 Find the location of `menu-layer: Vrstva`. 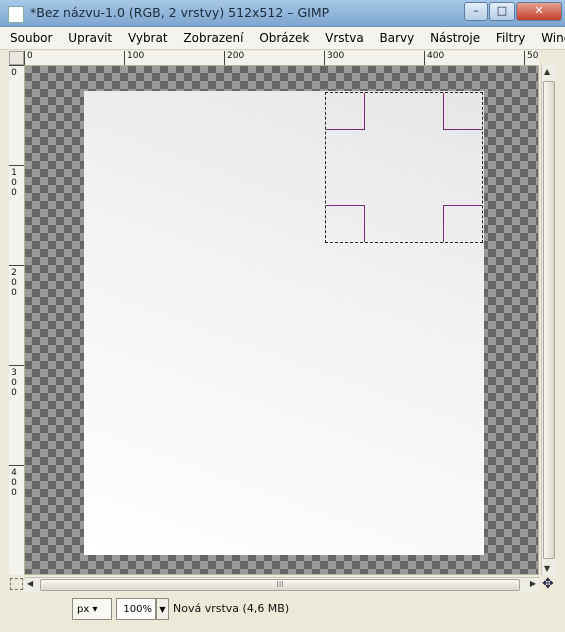

menu-layer: Vrstva is located at coordinates (344, 38).